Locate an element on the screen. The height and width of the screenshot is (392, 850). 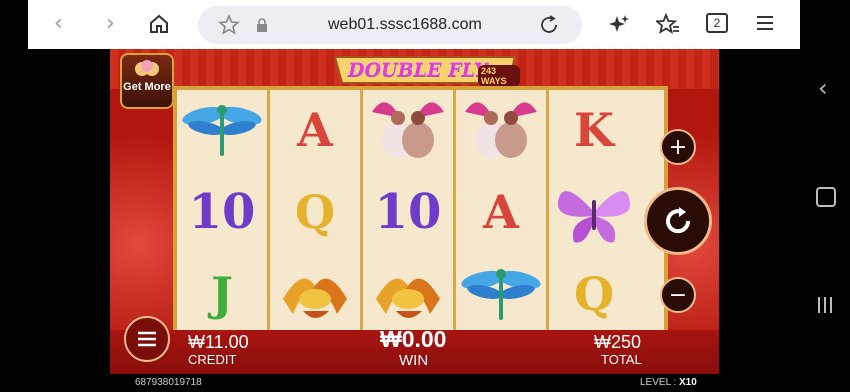
system-navigation: ‹ is located at coordinates (825, 196).